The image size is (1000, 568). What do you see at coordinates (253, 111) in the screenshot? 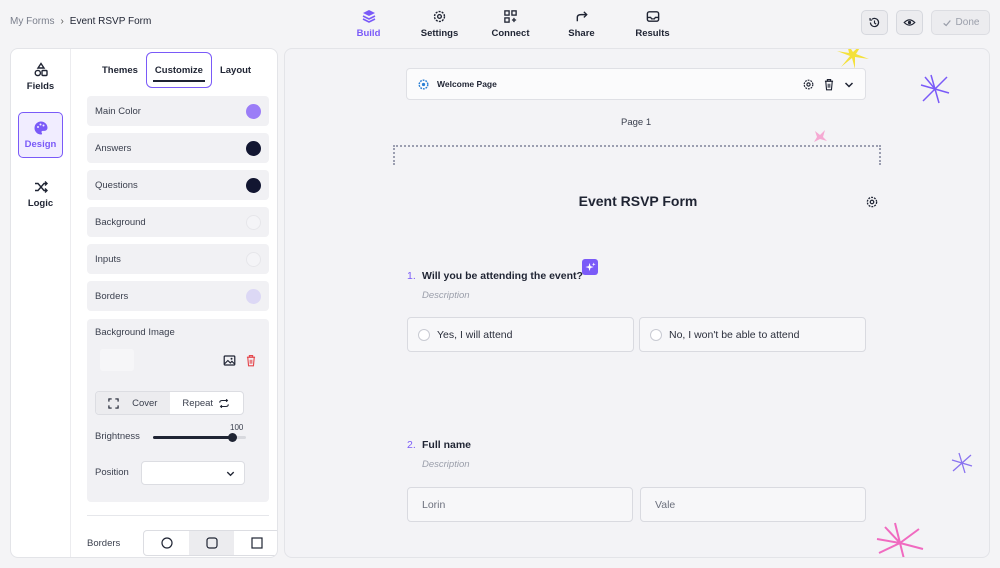
I see `color-swatch-main` at bounding box center [253, 111].